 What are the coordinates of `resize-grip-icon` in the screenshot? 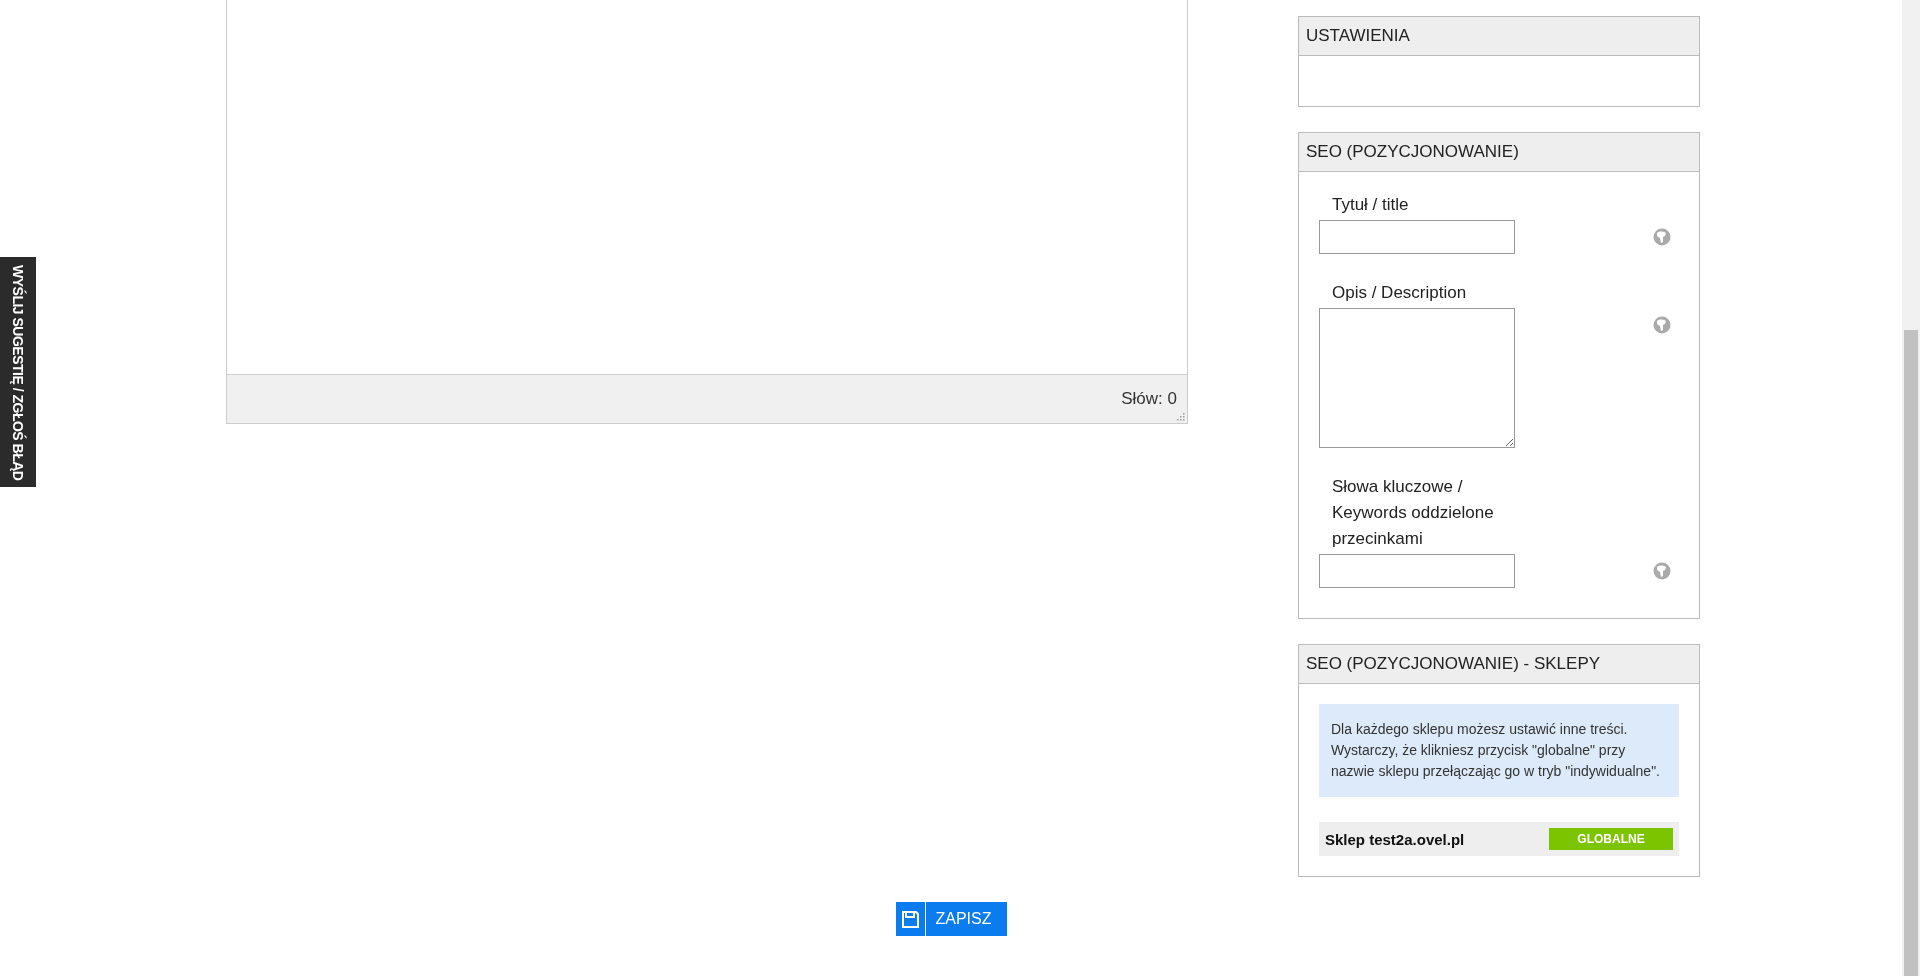 It's located at (1180, 416).